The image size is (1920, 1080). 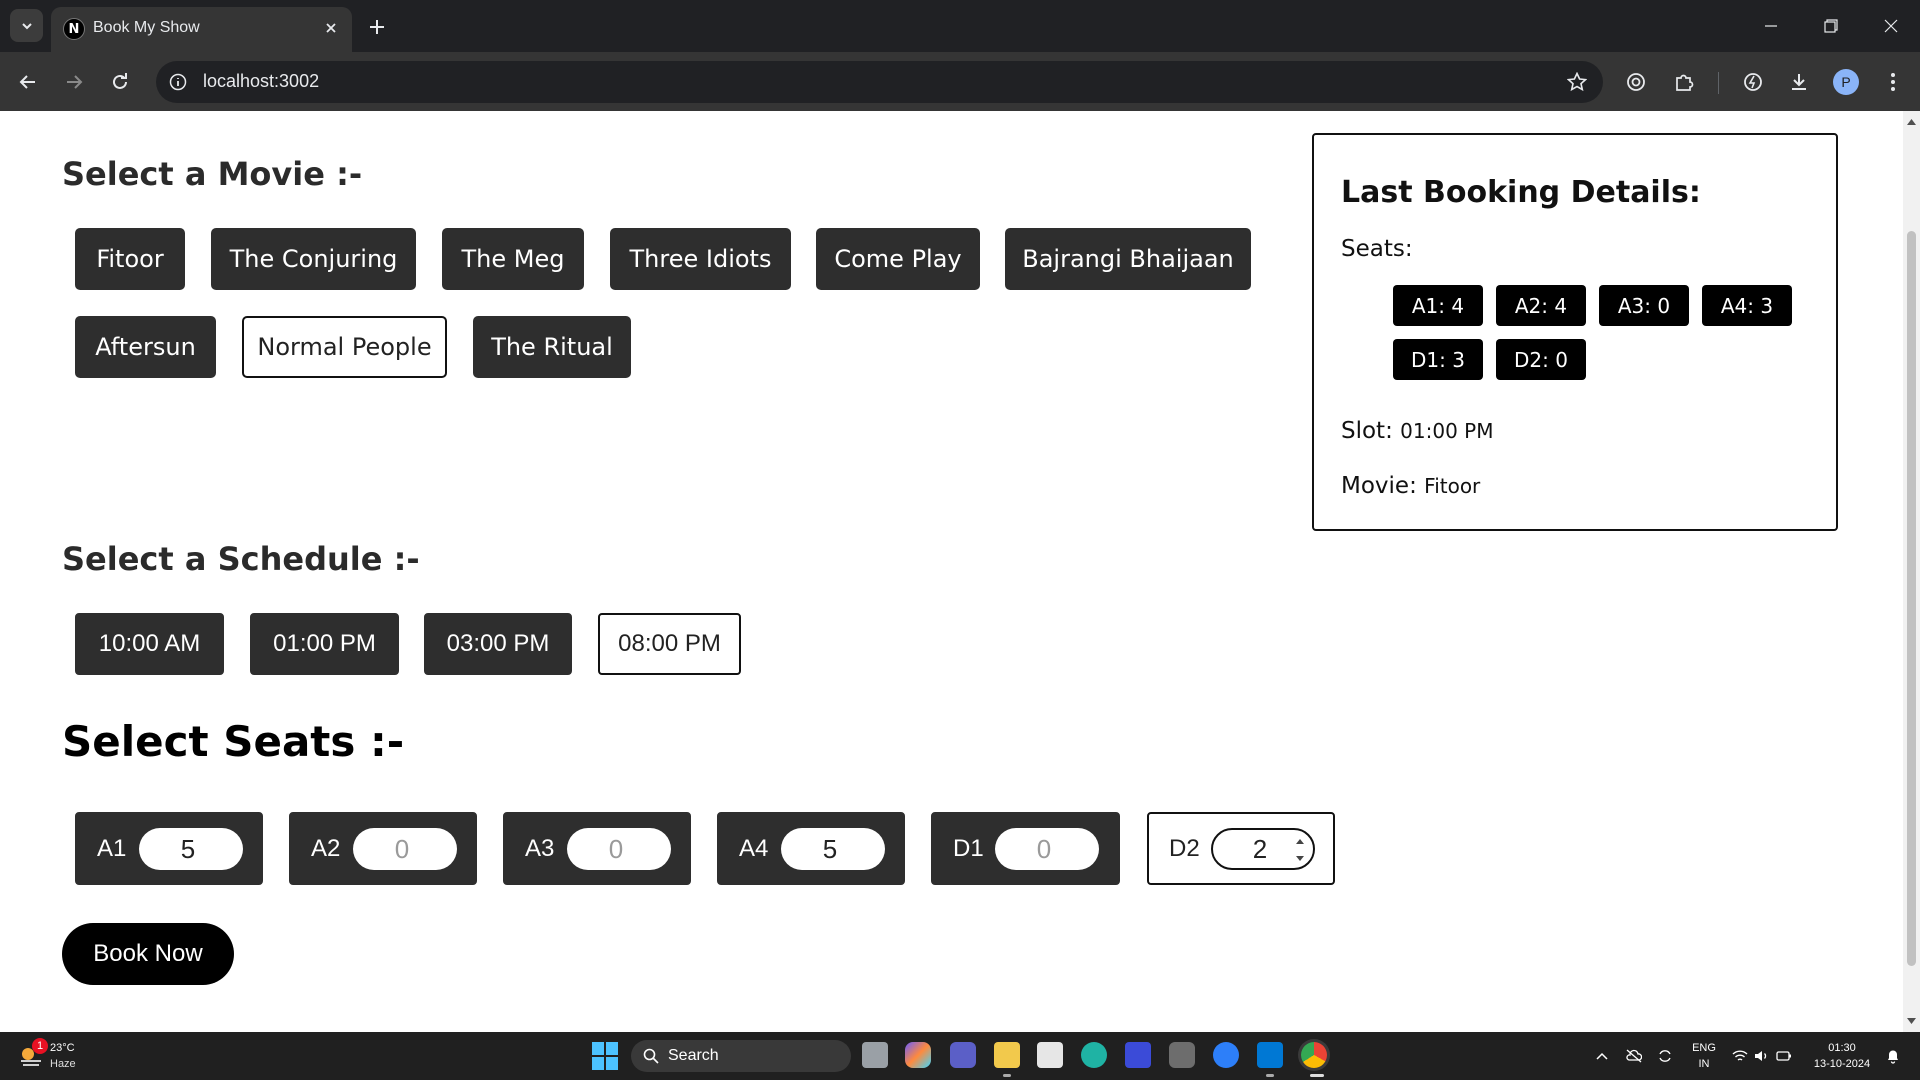 I want to click on seat-chip: A2: 4, so click(x=1541, y=305).